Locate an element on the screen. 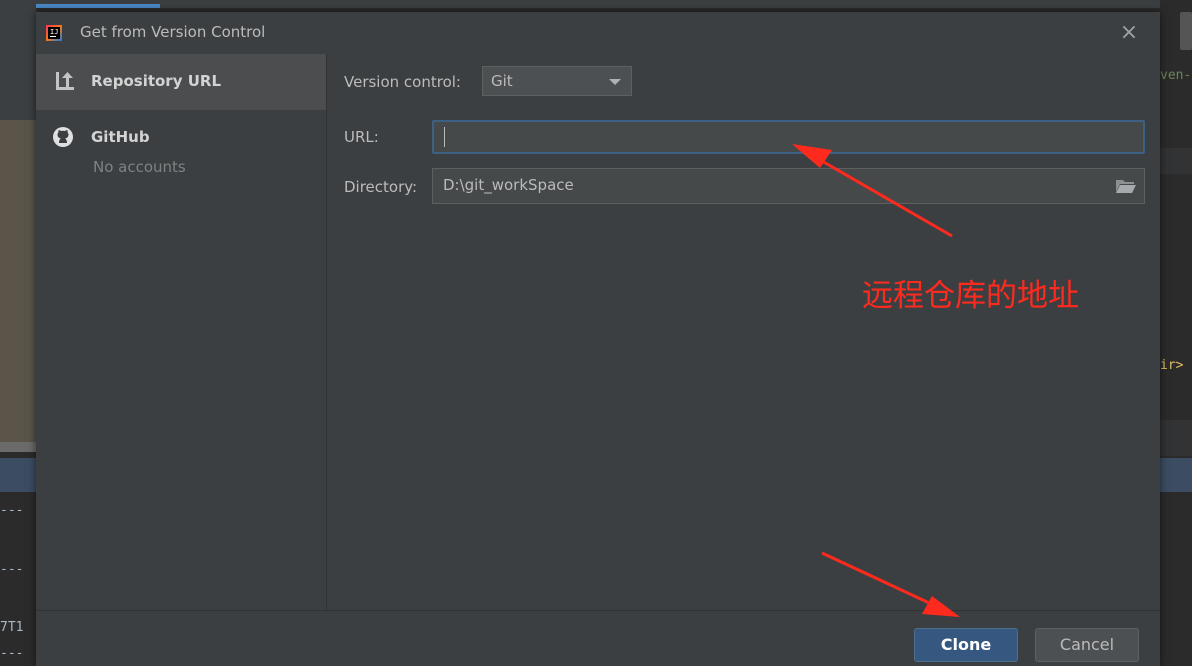 The image size is (1192, 666). ide-console-area is located at coordinates (18, 579).